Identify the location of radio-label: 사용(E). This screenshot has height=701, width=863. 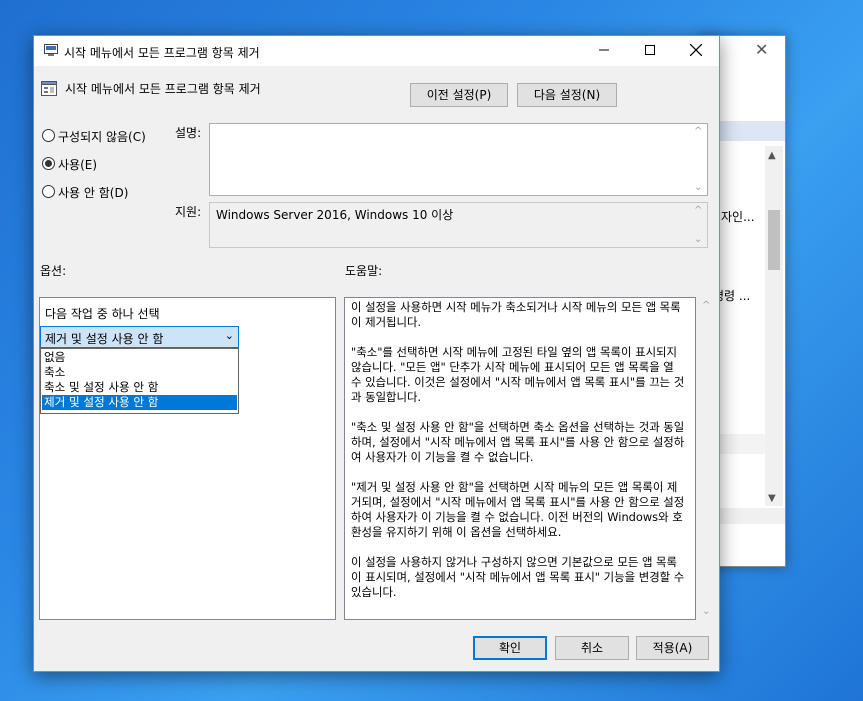
(78, 165).